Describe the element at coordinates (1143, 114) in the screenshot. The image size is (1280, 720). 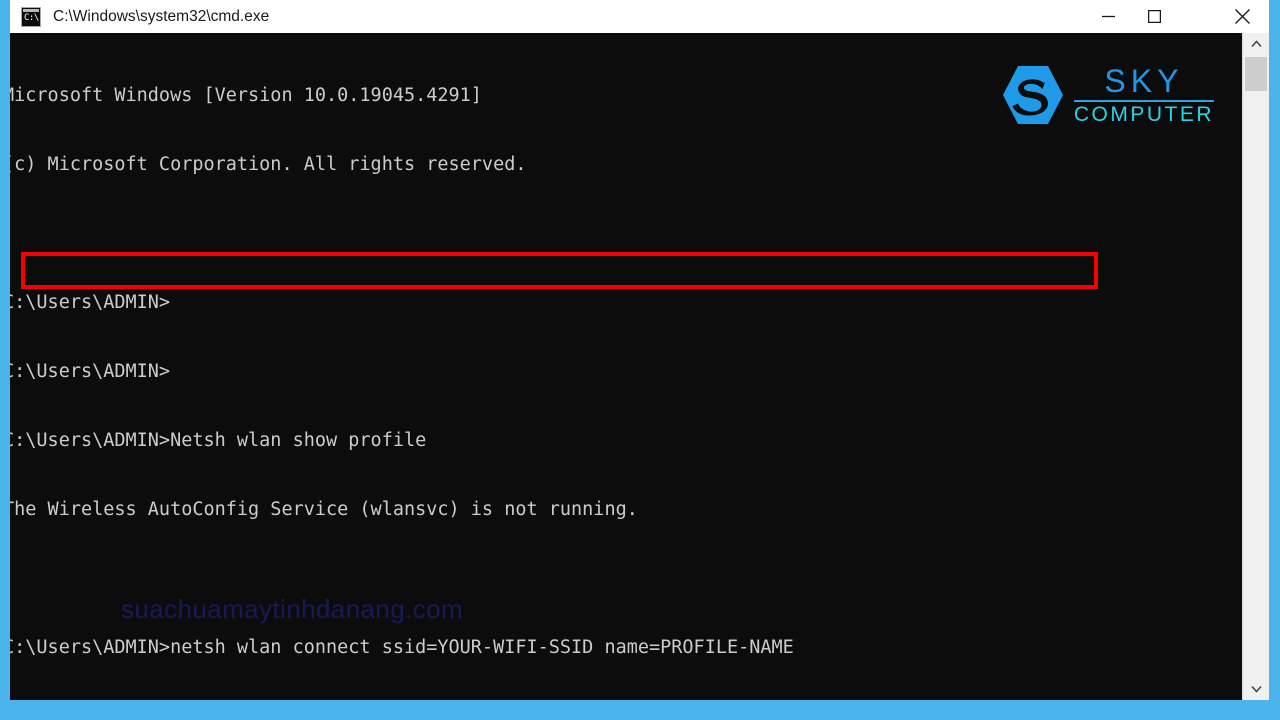
I see `logo-secondary-text: COMPUTER` at that location.